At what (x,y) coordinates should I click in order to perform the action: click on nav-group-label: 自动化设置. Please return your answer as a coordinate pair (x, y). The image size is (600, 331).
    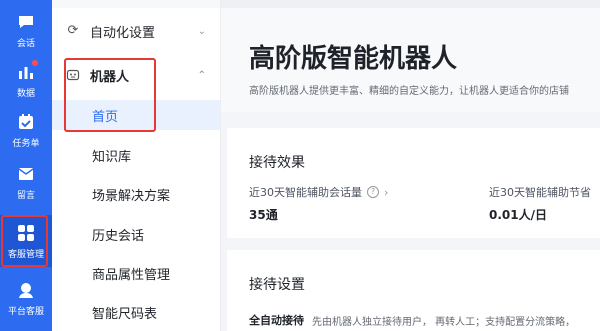
    Looking at the image, I should click on (123, 33).